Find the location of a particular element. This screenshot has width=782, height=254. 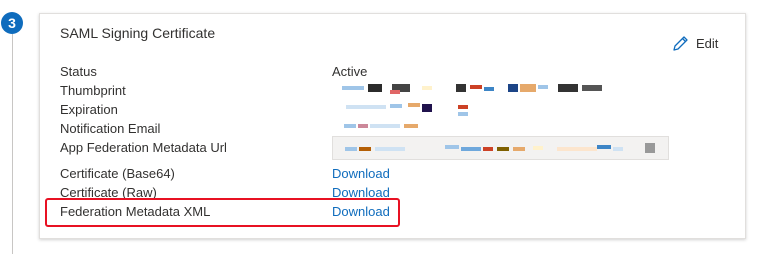

cert-base64-row: Certificate (Base64) Download is located at coordinates (390, 173).